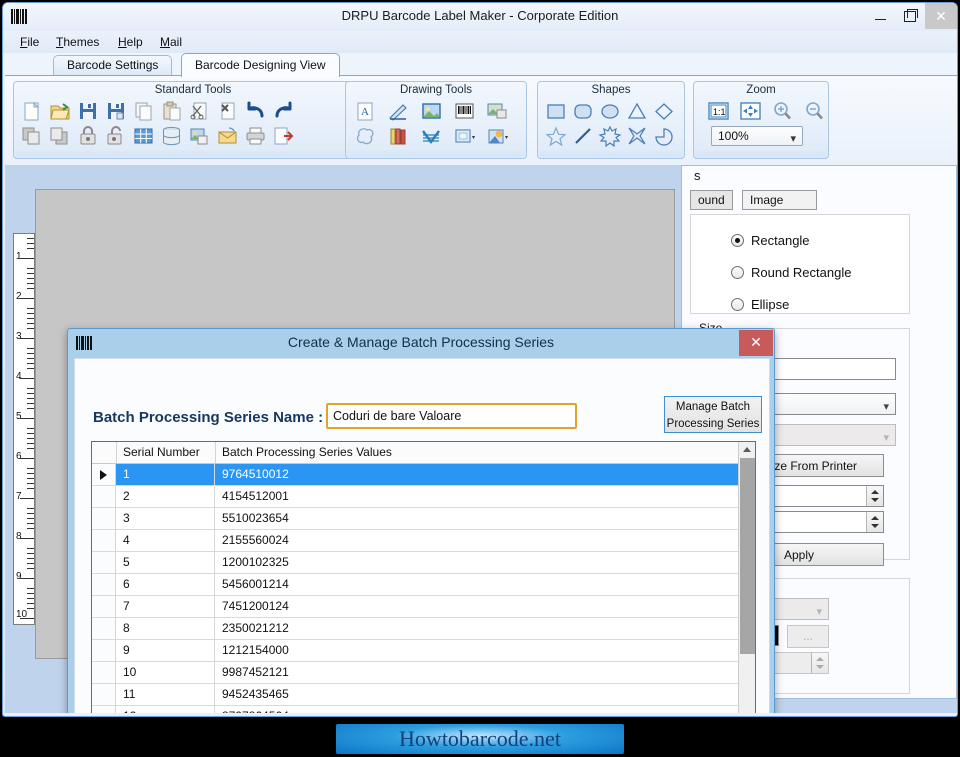  What do you see at coordinates (556, 136) in the screenshot?
I see `star-icon` at bounding box center [556, 136].